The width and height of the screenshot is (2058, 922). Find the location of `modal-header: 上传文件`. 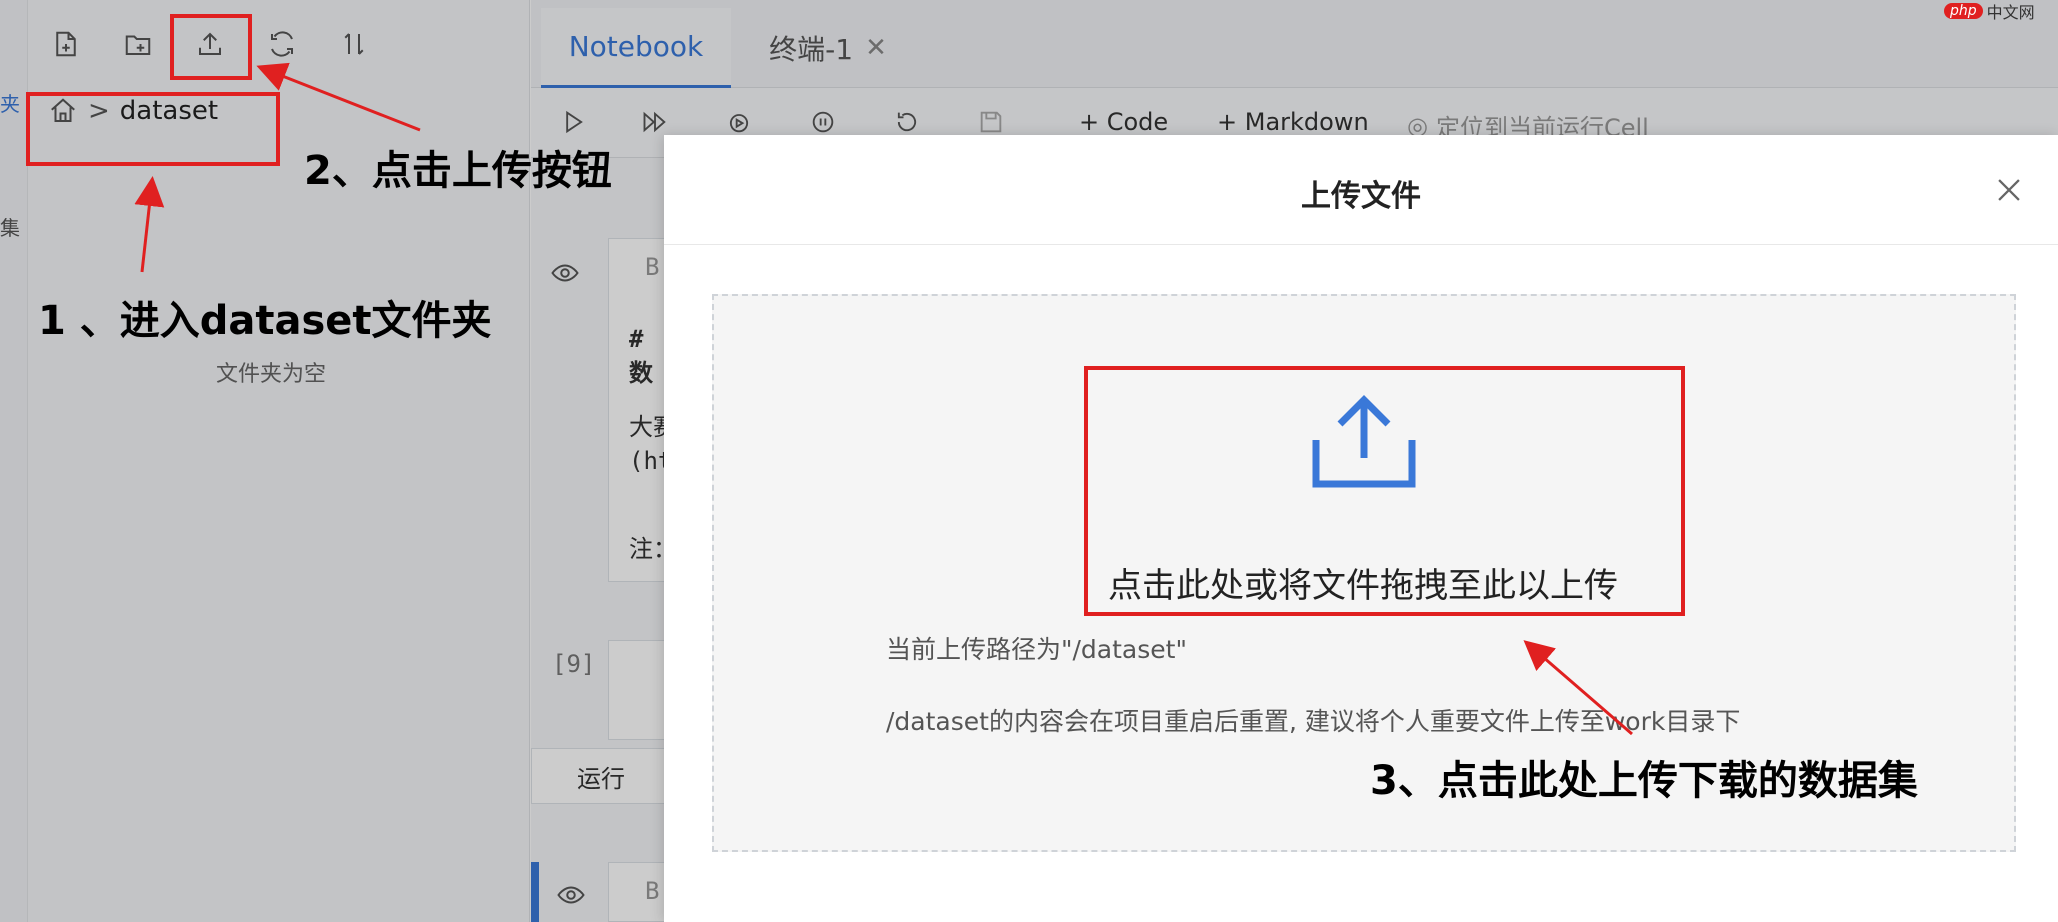

modal-header: 上传文件 is located at coordinates (1361, 190).